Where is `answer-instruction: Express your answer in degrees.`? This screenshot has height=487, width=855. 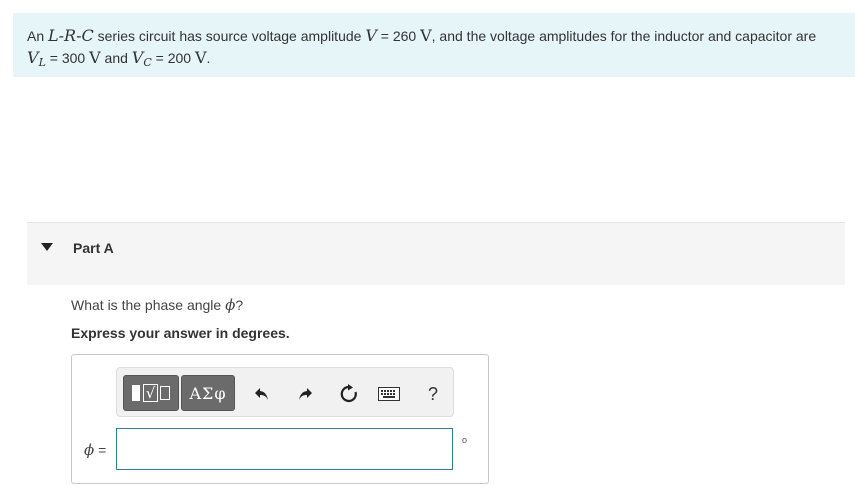
answer-instruction: Express your answer in degrees. is located at coordinates (180, 333).